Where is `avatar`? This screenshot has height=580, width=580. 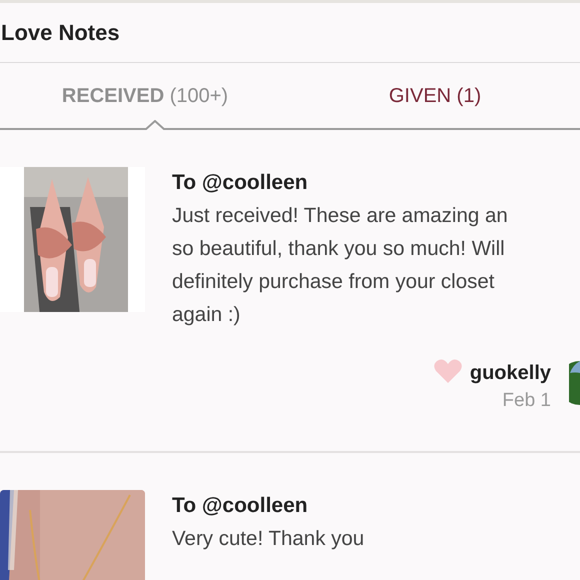 avatar is located at coordinates (574, 383).